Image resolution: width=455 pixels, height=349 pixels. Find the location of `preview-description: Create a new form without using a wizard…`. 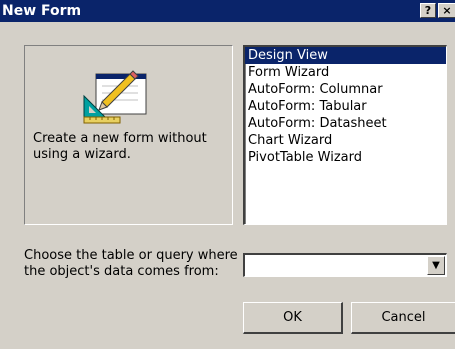

preview-description: Create a new form without using a wizard… is located at coordinates (120, 146).